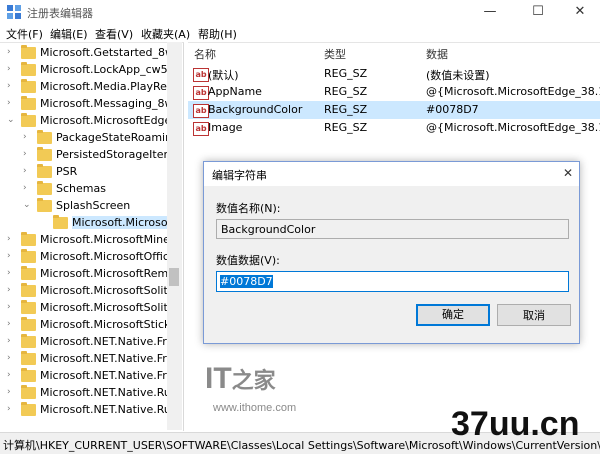 The height and width of the screenshot is (454, 600). What do you see at coordinates (114, 34) in the screenshot?
I see `menu-view: 查看(V)` at bounding box center [114, 34].